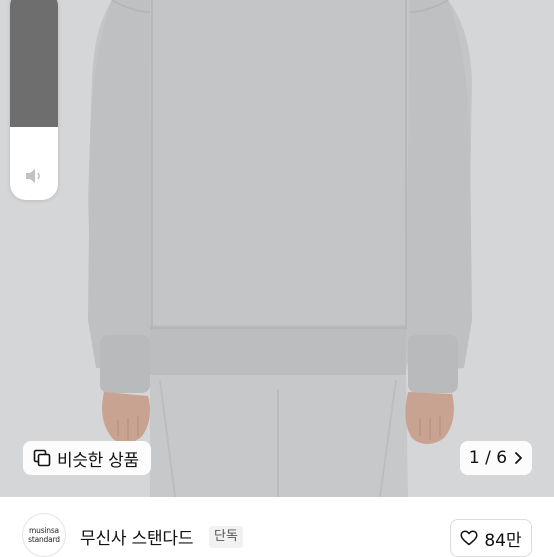 The height and width of the screenshot is (557, 554). Describe the element at coordinates (136, 536) in the screenshot. I see `brand-name-link: 무신사 스탠다드` at that location.